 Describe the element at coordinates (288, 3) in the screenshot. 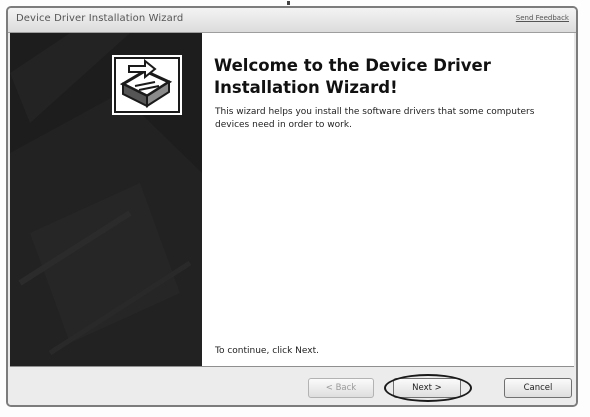

I see `scan-speck` at that location.